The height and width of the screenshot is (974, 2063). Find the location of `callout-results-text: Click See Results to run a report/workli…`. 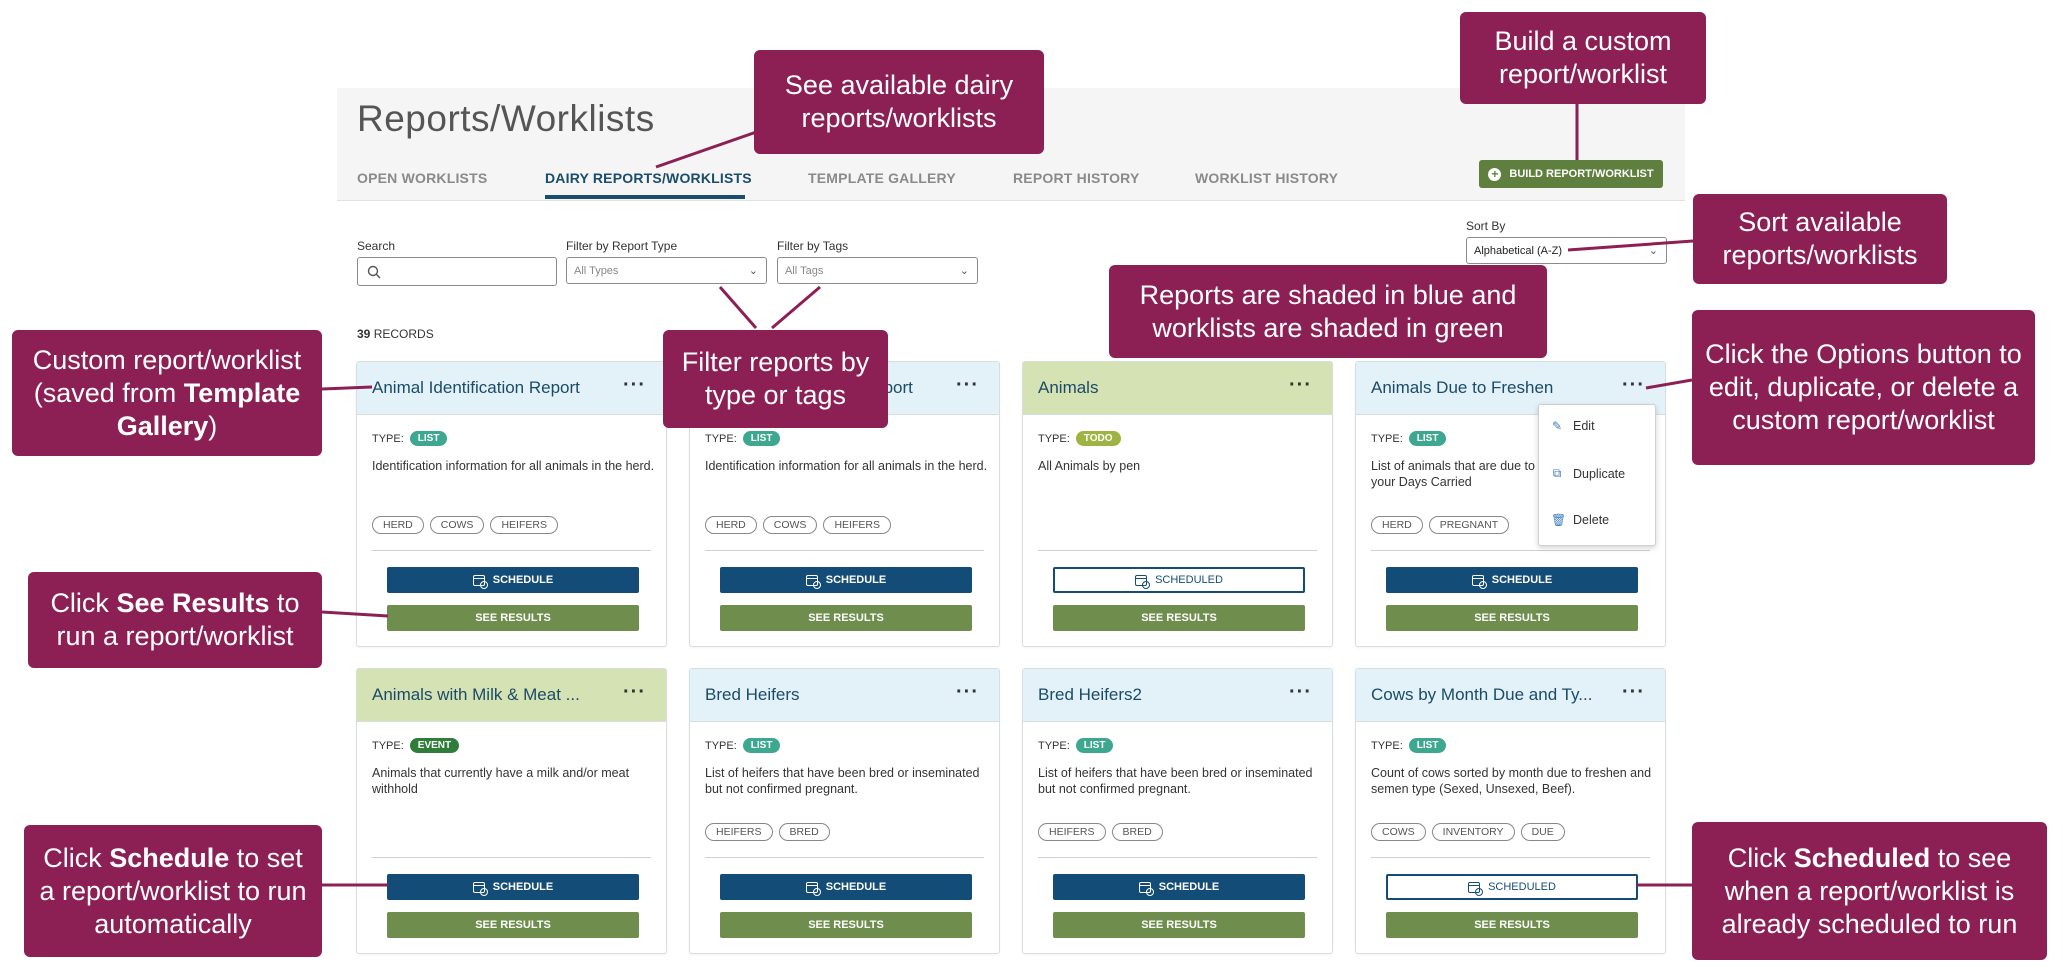

callout-results-text: Click See Results to run a report/workli… is located at coordinates (175, 619).